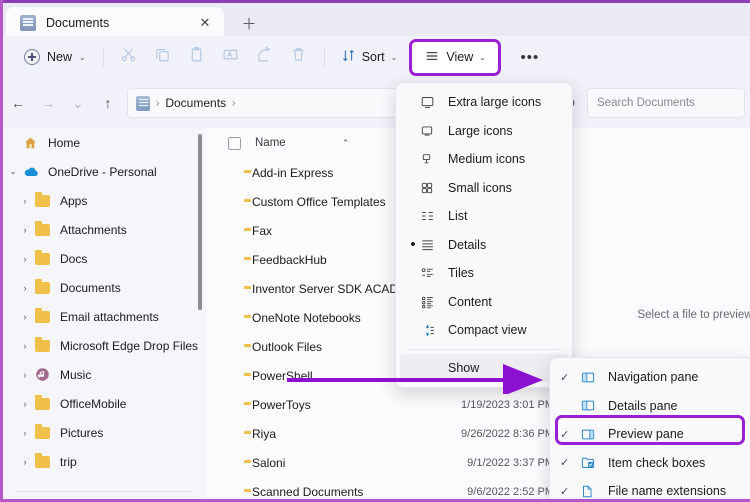 The width and height of the screenshot is (750, 502). Describe the element at coordinates (104, 287) in the screenshot. I see `sidebar-item-documents: › Documents` at that location.